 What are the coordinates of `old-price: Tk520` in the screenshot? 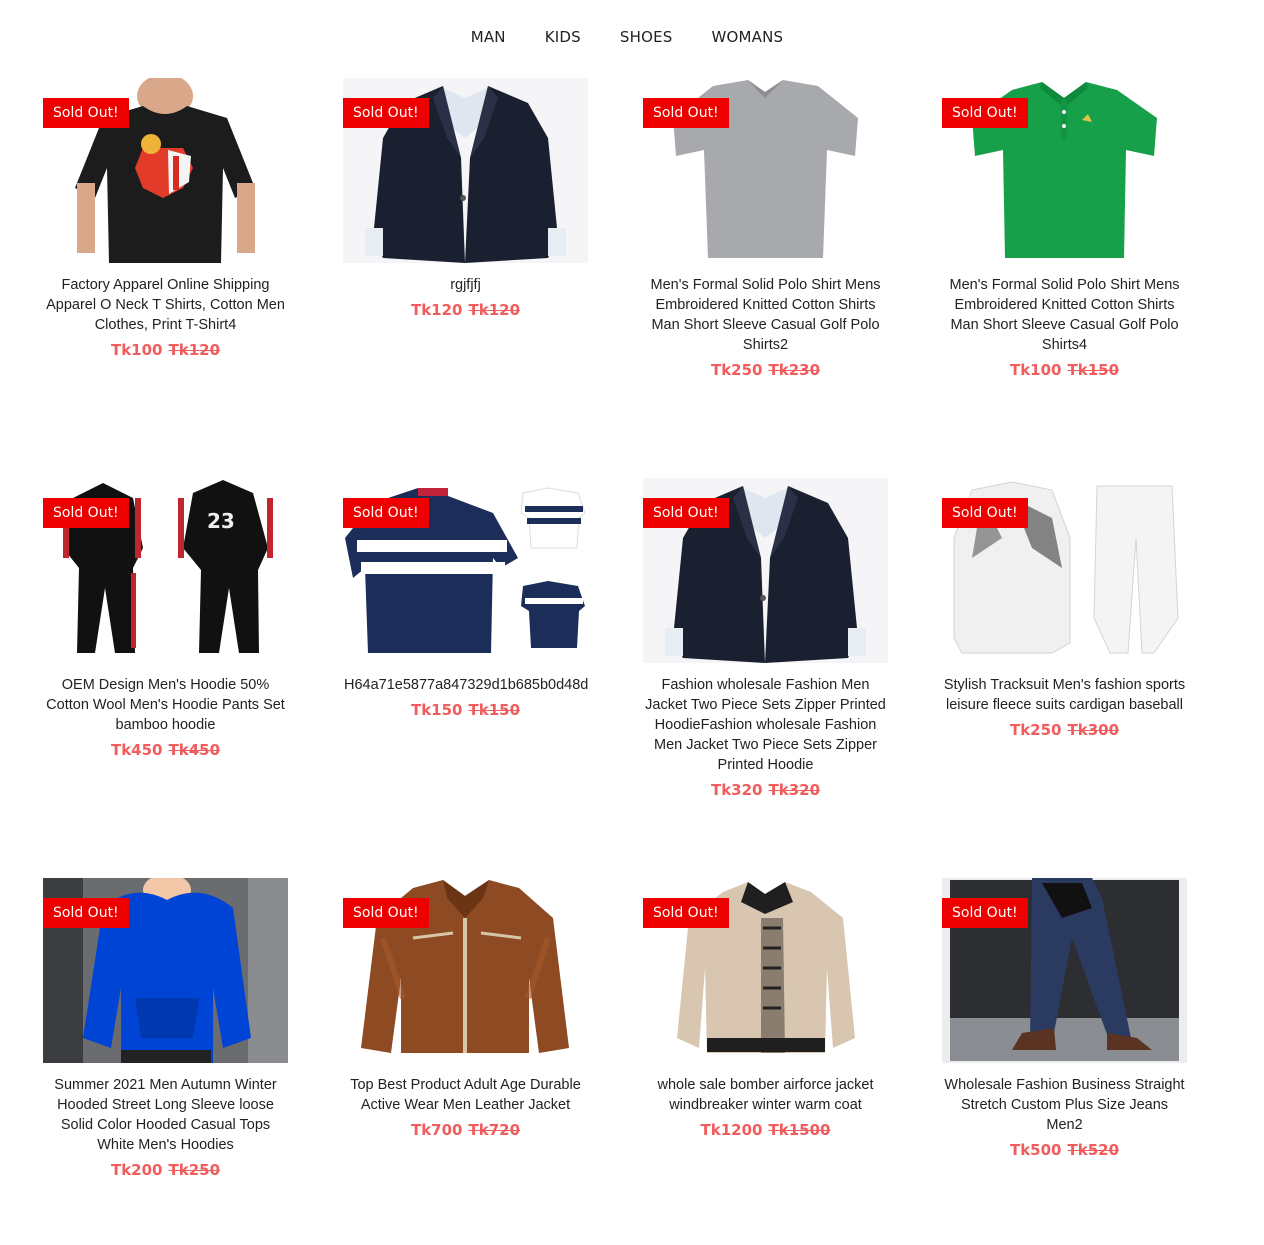 It's located at (1093, 1150).